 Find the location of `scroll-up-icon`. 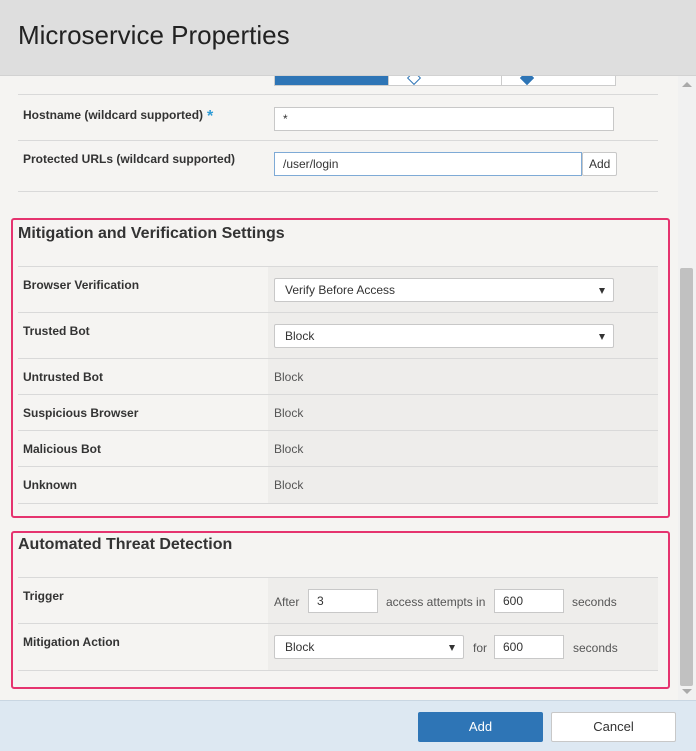

scroll-up-icon is located at coordinates (687, 84).